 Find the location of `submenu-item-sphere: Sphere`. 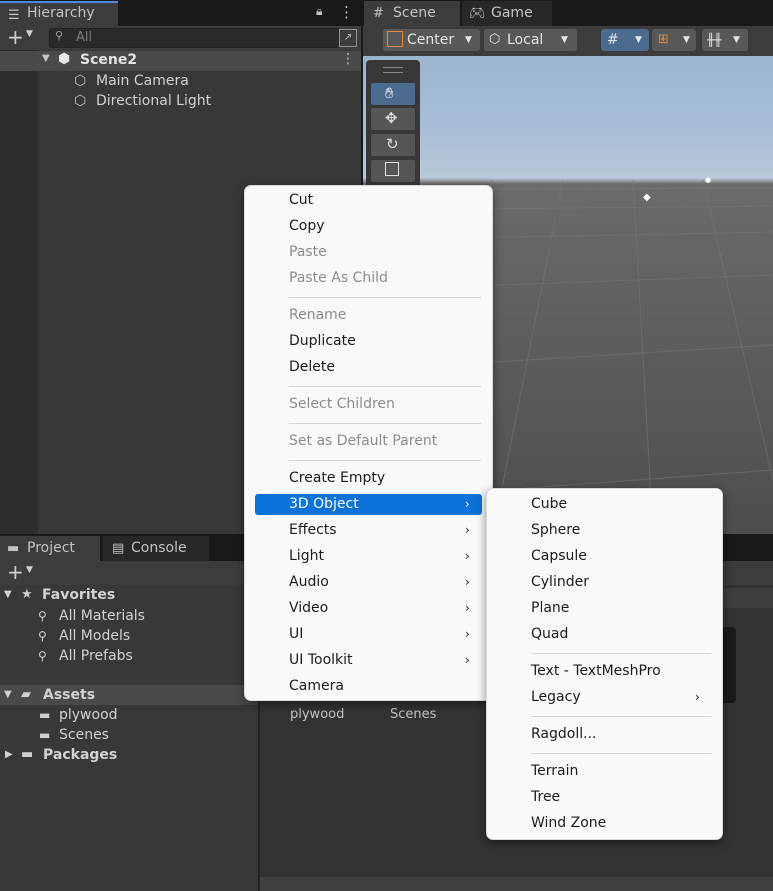

submenu-item-sphere: Sphere is located at coordinates (604, 530).